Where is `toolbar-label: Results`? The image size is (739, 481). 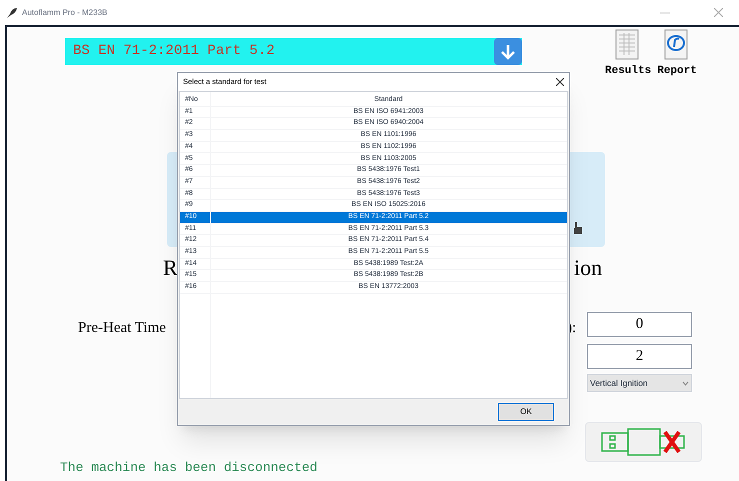
toolbar-label: Results is located at coordinates (628, 71).